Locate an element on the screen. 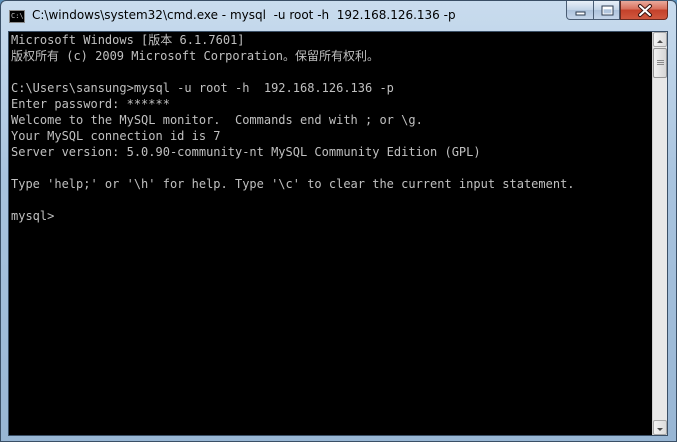  minimize-button is located at coordinates (580, 10).